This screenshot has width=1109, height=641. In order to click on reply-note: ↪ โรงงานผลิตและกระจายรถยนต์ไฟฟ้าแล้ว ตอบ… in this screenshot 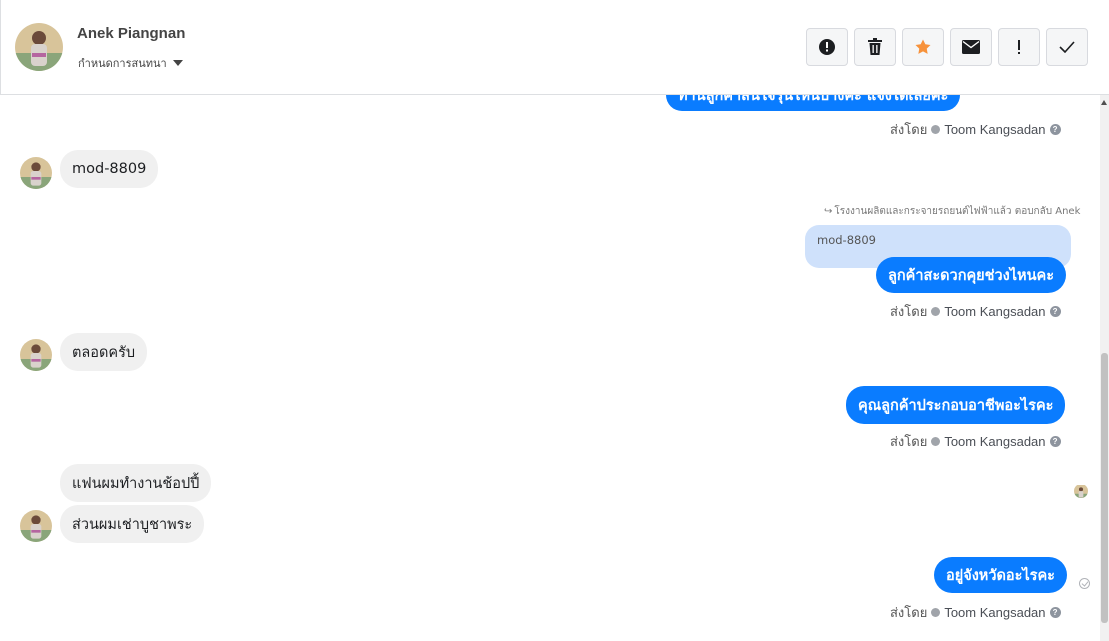, I will do `click(952, 211)`.